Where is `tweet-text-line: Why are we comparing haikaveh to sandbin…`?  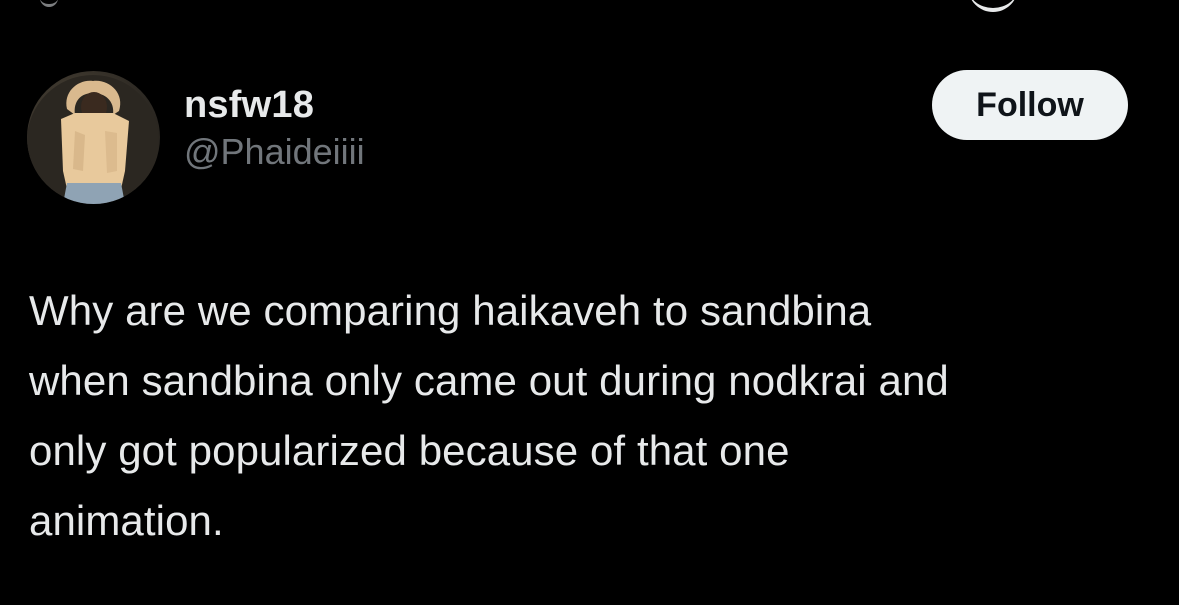 tweet-text-line: Why are we comparing haikaveh to sandbin… is located at coordinates (450, 310).